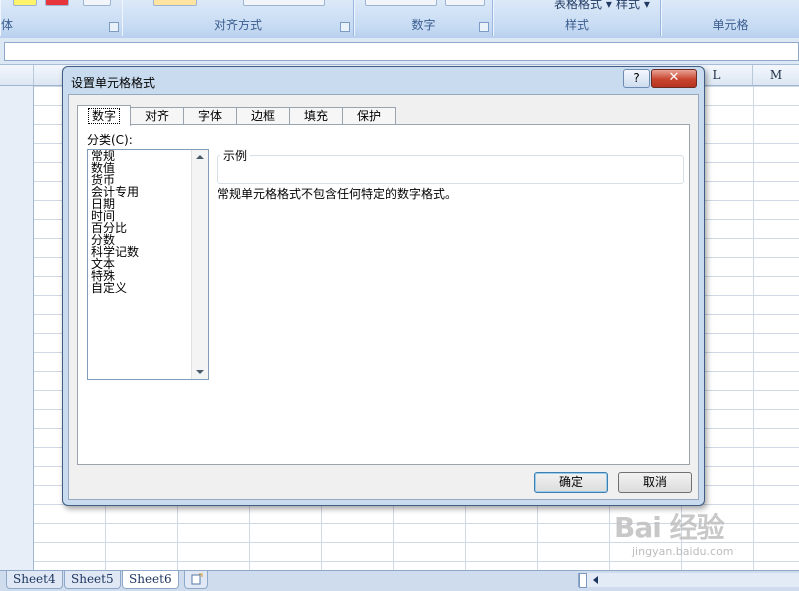  I want to click on horizontal-scrollbar, so click(688, 580).